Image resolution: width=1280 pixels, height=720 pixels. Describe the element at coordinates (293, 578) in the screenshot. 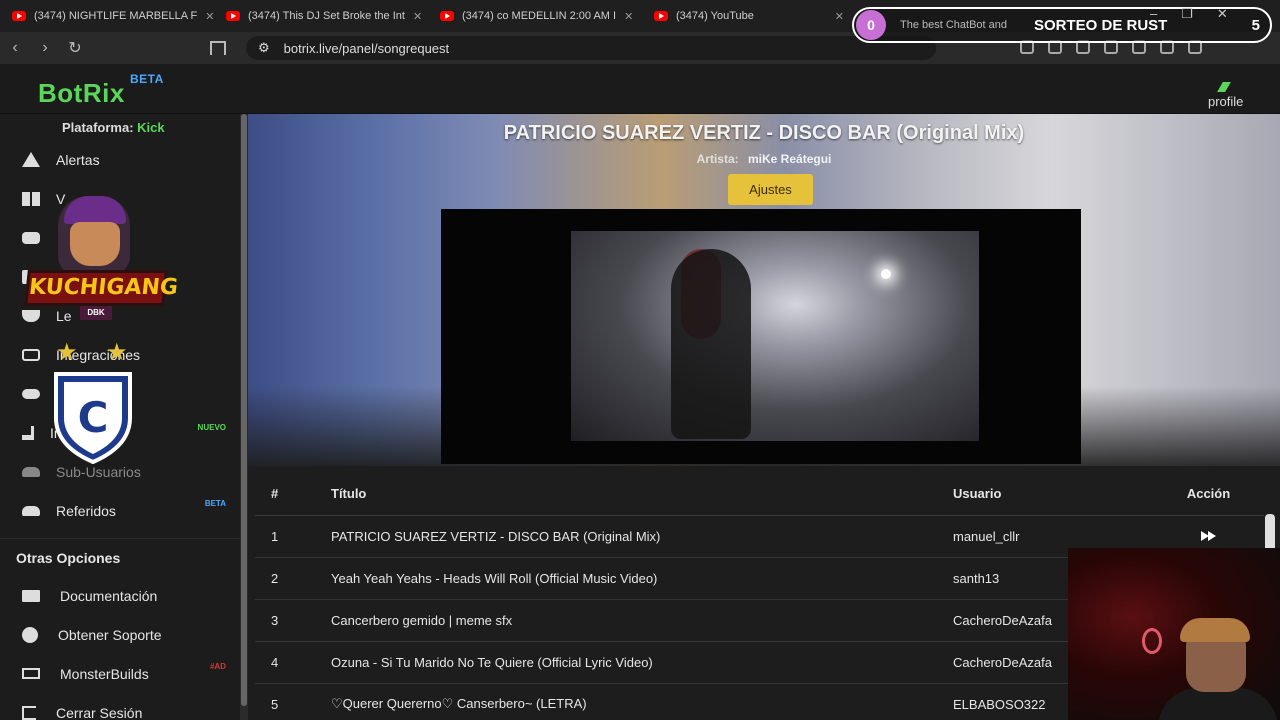

I see `row-number: 2` at that location.